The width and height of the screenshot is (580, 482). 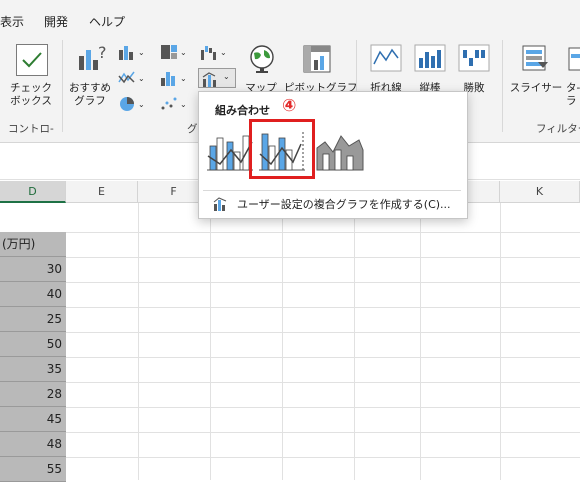 I want to click on selection-highlight-box, so click(x=282, y=149).